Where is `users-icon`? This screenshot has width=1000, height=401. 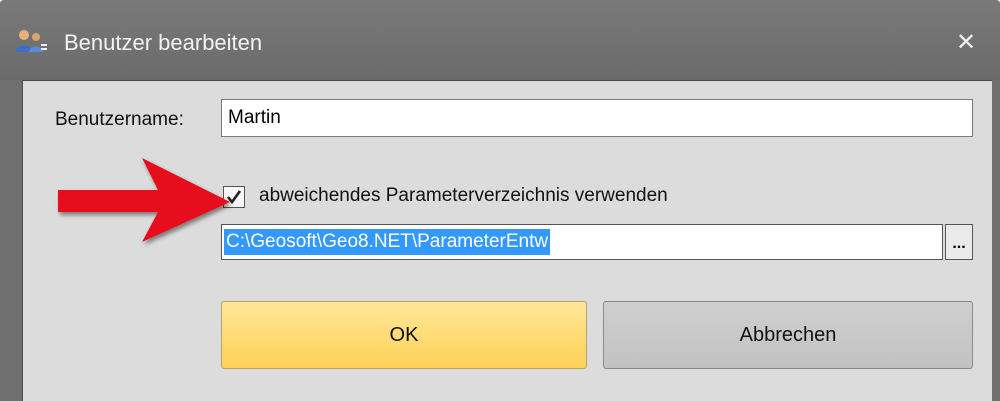
users-icon is located at coordinates (31, 41).